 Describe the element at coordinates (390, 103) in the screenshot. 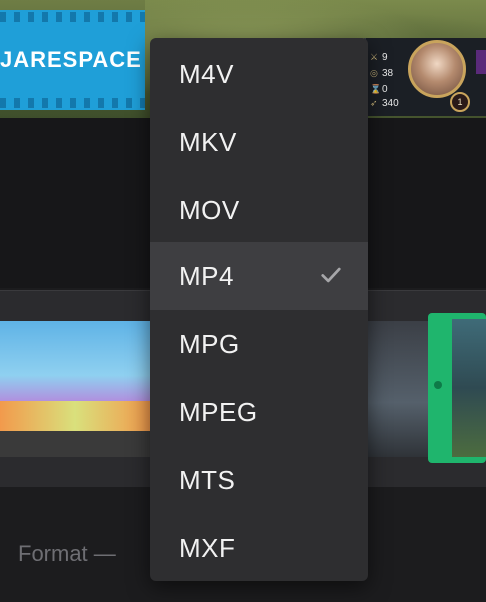

I see `hud-stat-value: 340` at that location.